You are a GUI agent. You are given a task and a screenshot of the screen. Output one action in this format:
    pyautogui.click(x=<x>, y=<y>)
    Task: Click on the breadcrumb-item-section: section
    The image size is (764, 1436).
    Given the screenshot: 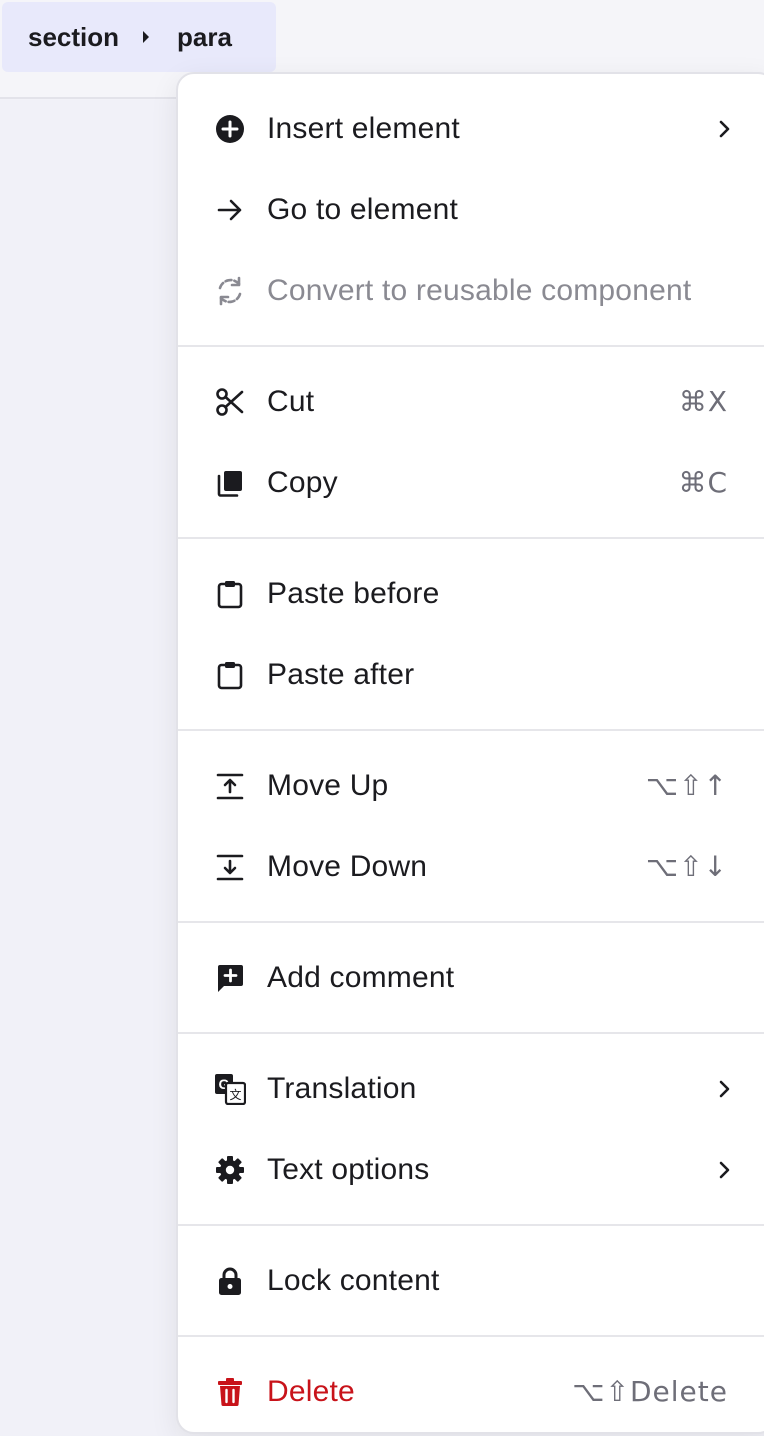 What is the action you would take?
    pyautogui.click(x=73, y=37)
    